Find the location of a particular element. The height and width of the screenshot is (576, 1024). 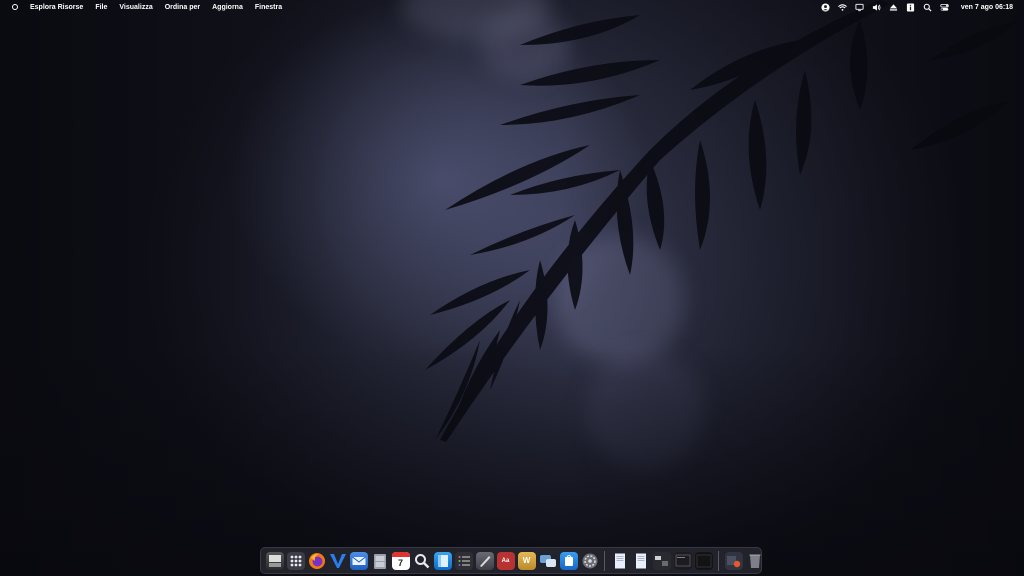

wifi-icon is located at coordinates (843, 7).